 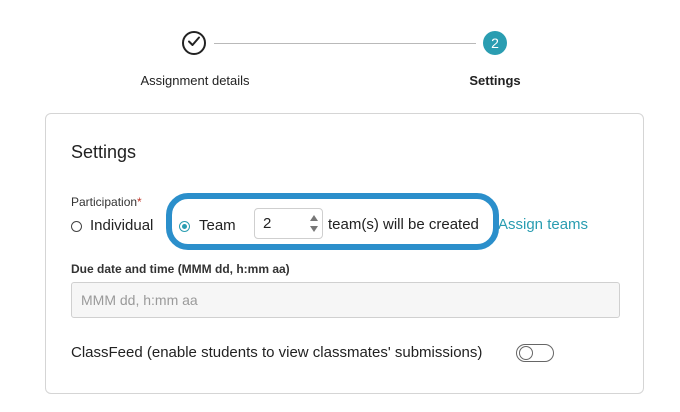 What do you see at coordinates (184, 226) in the screenshot?
I see `radio-team` at bounding box center [184, 226].